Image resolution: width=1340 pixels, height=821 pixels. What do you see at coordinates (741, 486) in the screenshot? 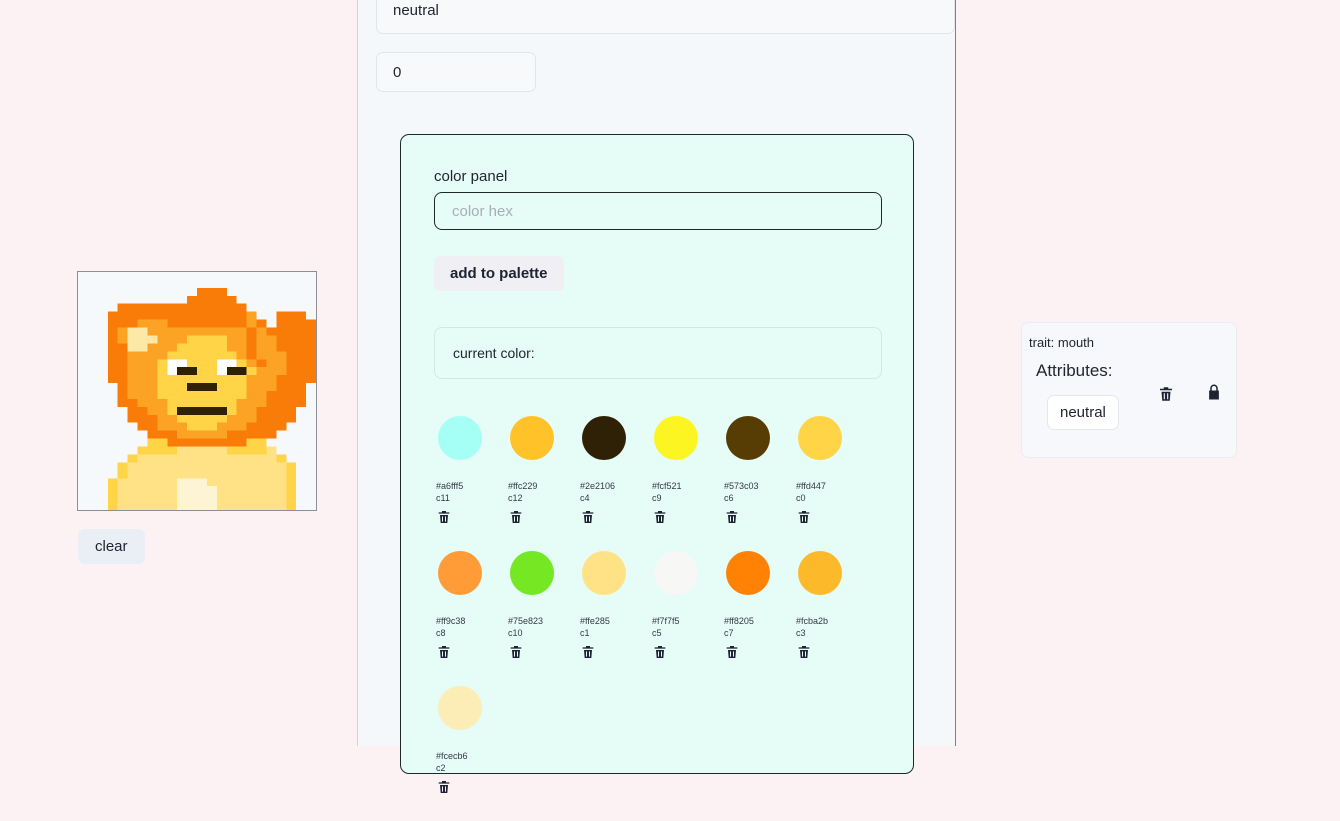
I see `swatch-hex-label: #573c03` at bounding box center [741, 486].